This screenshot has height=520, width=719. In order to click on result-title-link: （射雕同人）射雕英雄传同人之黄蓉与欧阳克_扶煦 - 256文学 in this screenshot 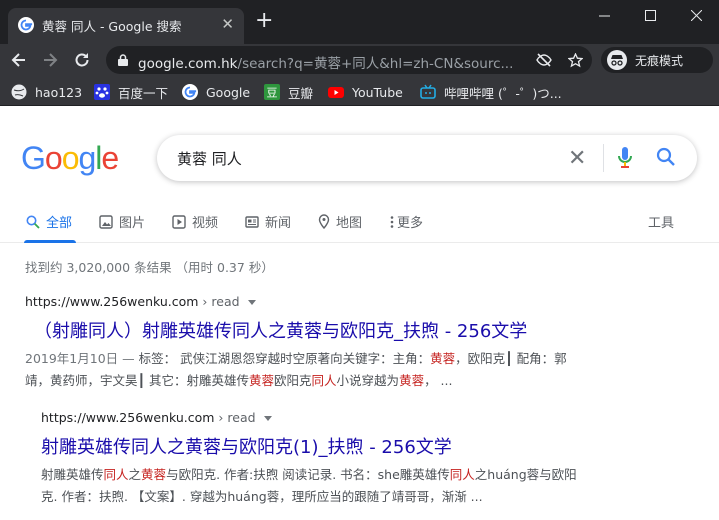, I will do `click(369, 330)`.